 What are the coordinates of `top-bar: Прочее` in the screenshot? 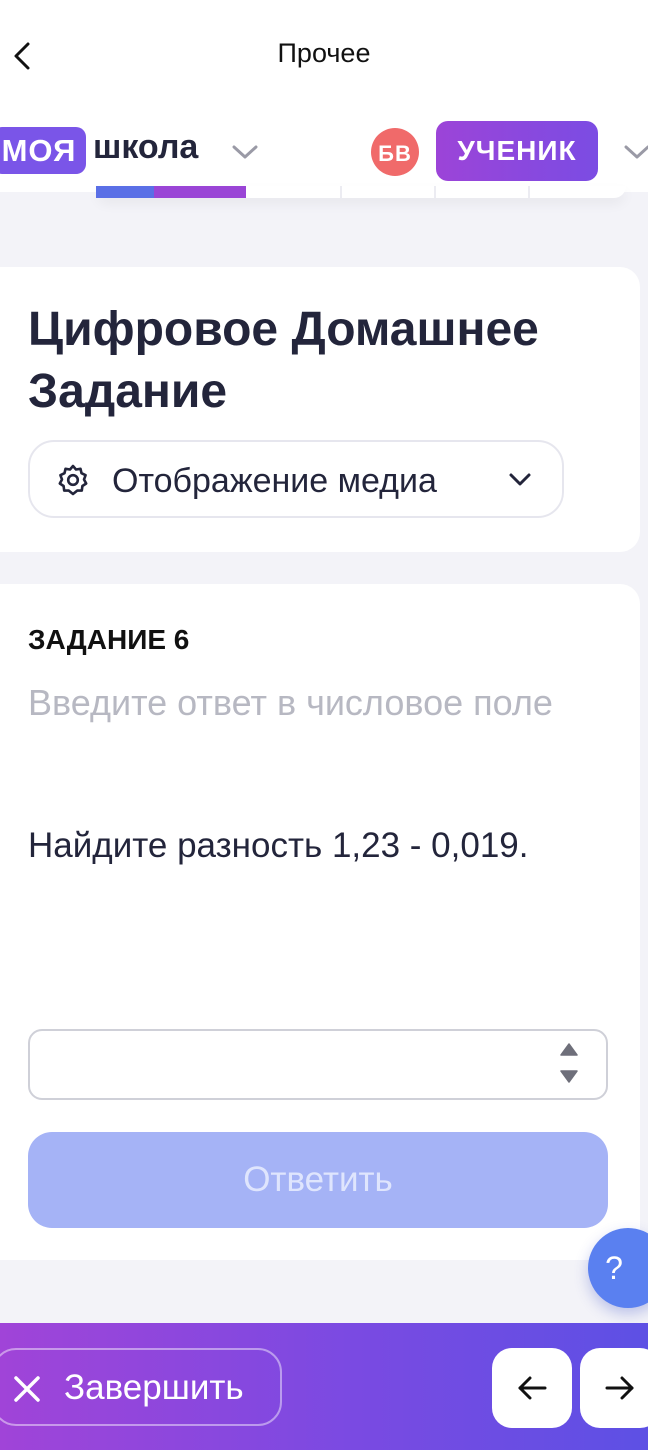 It's located at (324, 55).